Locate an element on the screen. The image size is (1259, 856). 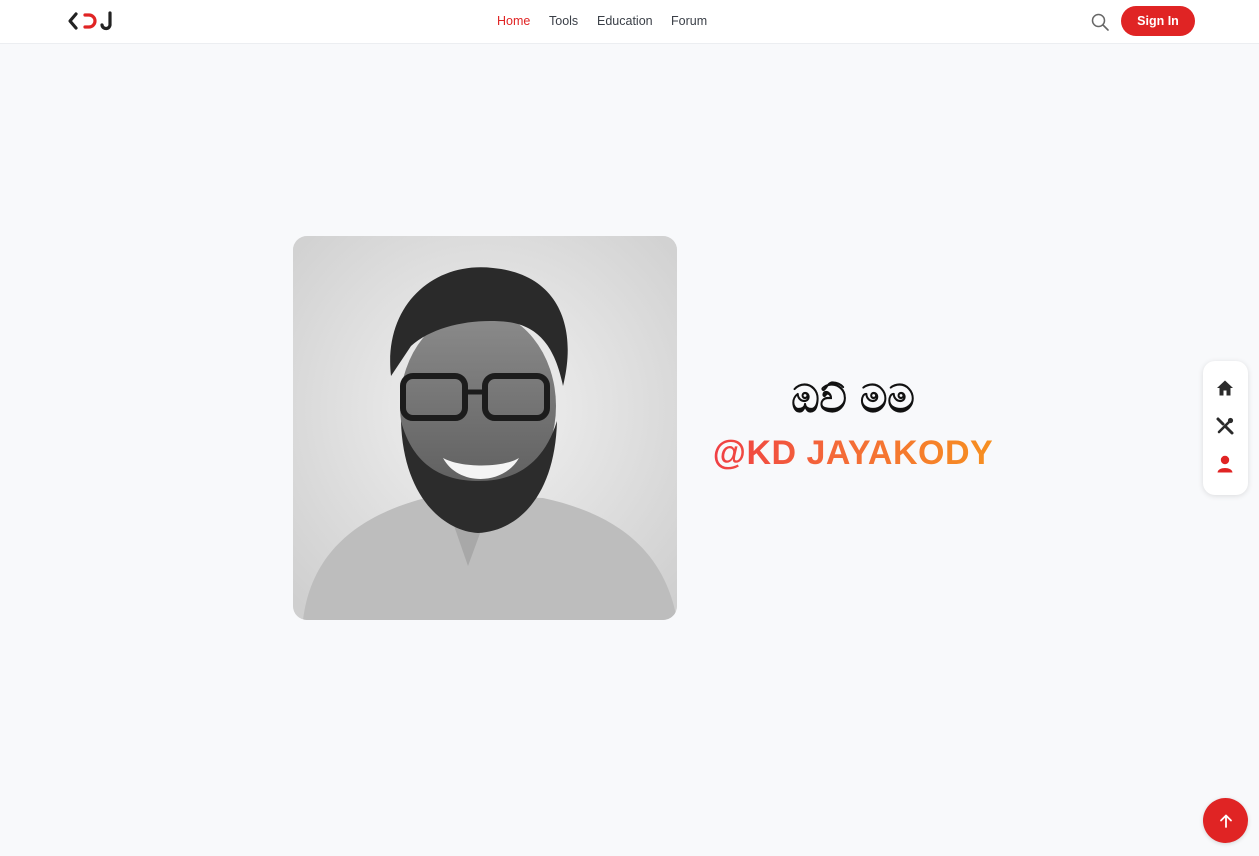
dock-tools-button is located at coordinates (1225, 426).